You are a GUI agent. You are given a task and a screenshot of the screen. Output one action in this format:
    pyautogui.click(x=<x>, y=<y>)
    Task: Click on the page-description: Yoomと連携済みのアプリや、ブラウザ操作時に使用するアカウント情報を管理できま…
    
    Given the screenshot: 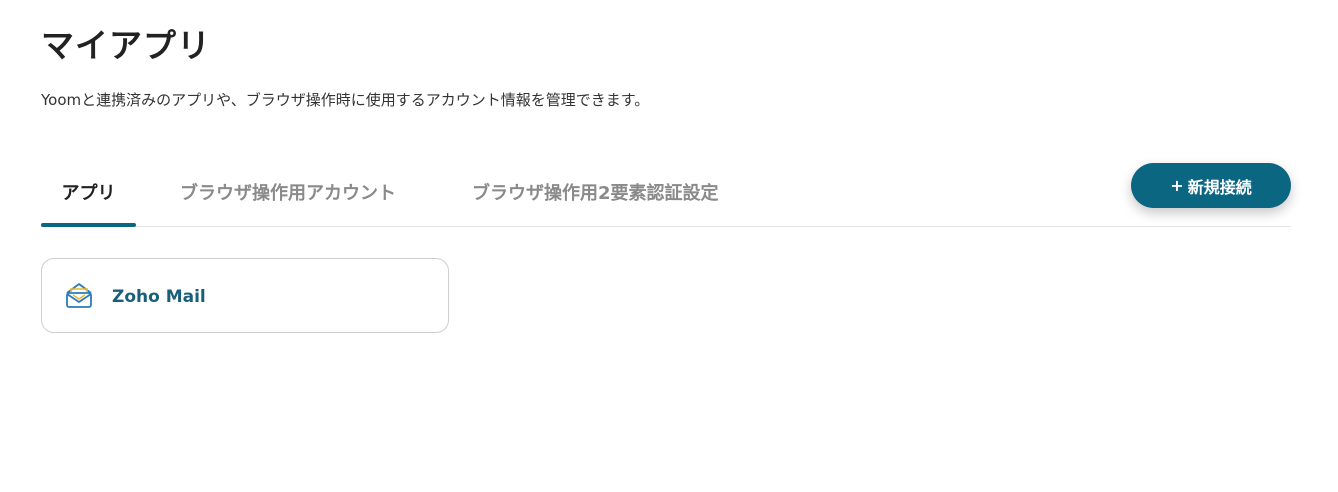 What is the action you would take?
    pyautogui.click(x=345, y=100)
    